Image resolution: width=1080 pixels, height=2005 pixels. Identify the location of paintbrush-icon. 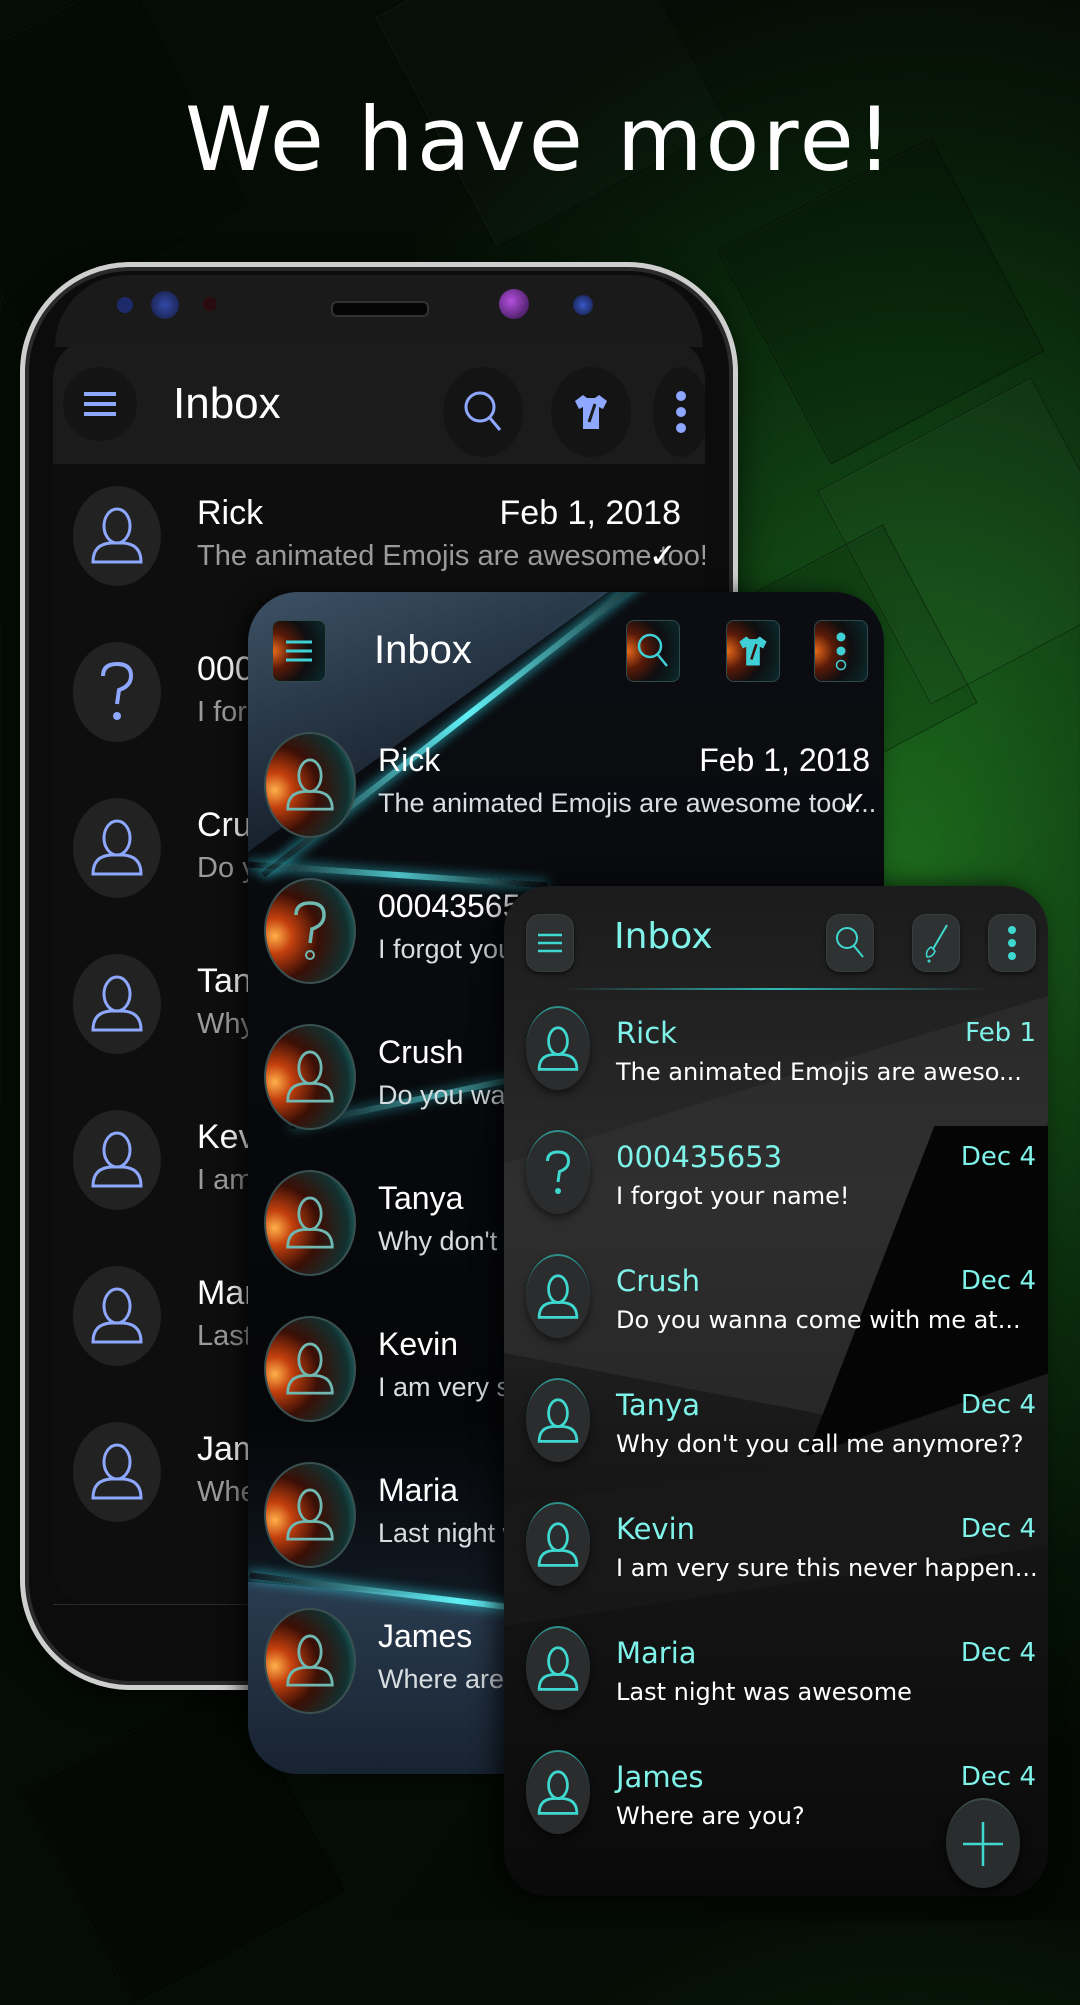
(936, 943).